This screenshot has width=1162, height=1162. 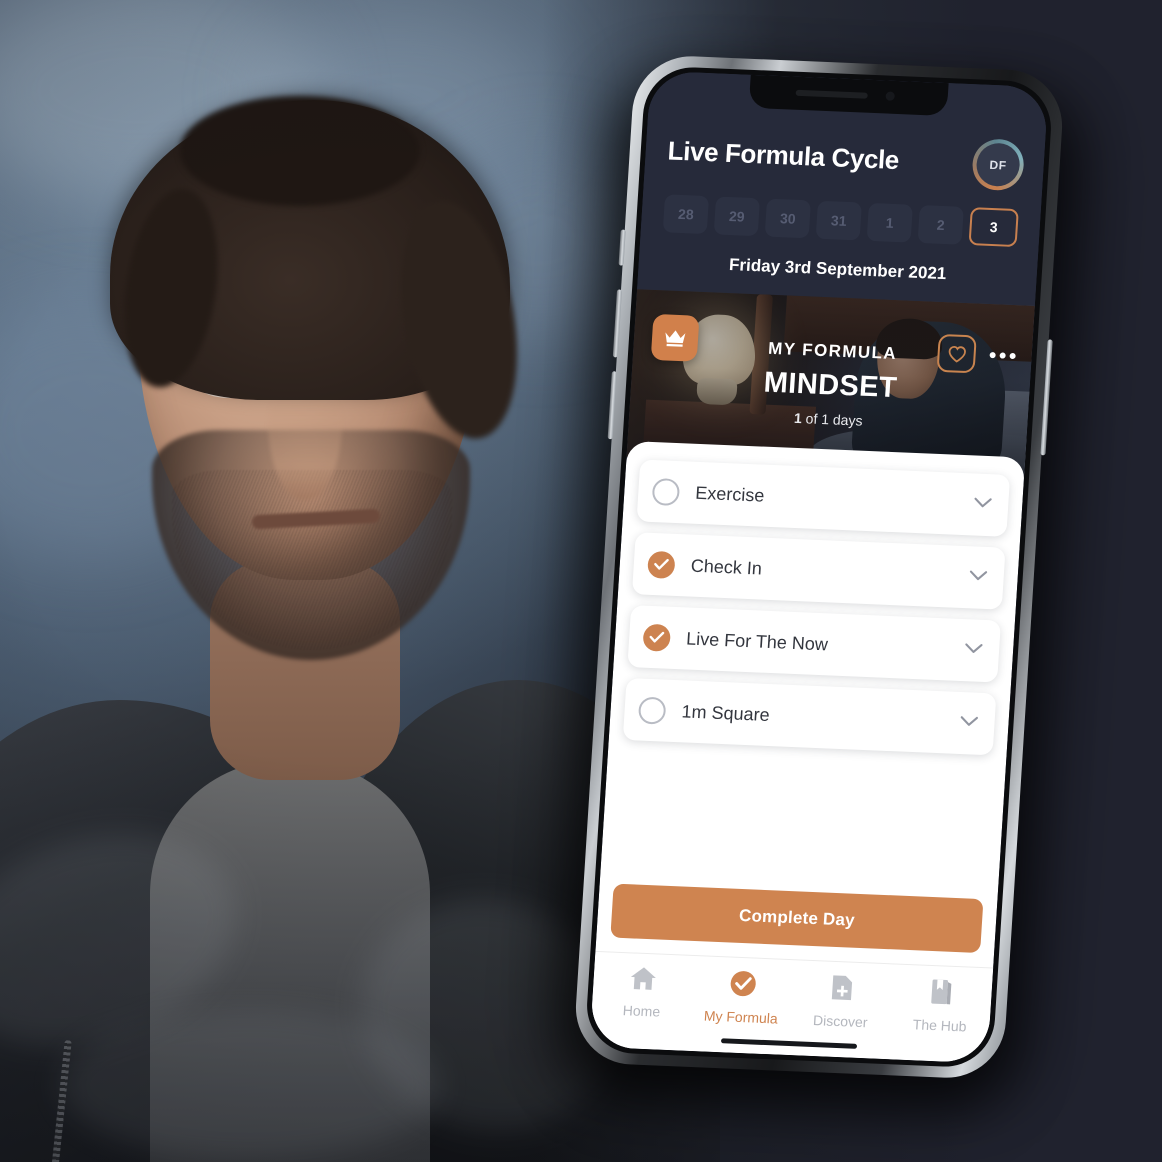 I want to click on bottom-tab-bar: Home My Formula Discover The Hub, so click(x=791, y=1007).